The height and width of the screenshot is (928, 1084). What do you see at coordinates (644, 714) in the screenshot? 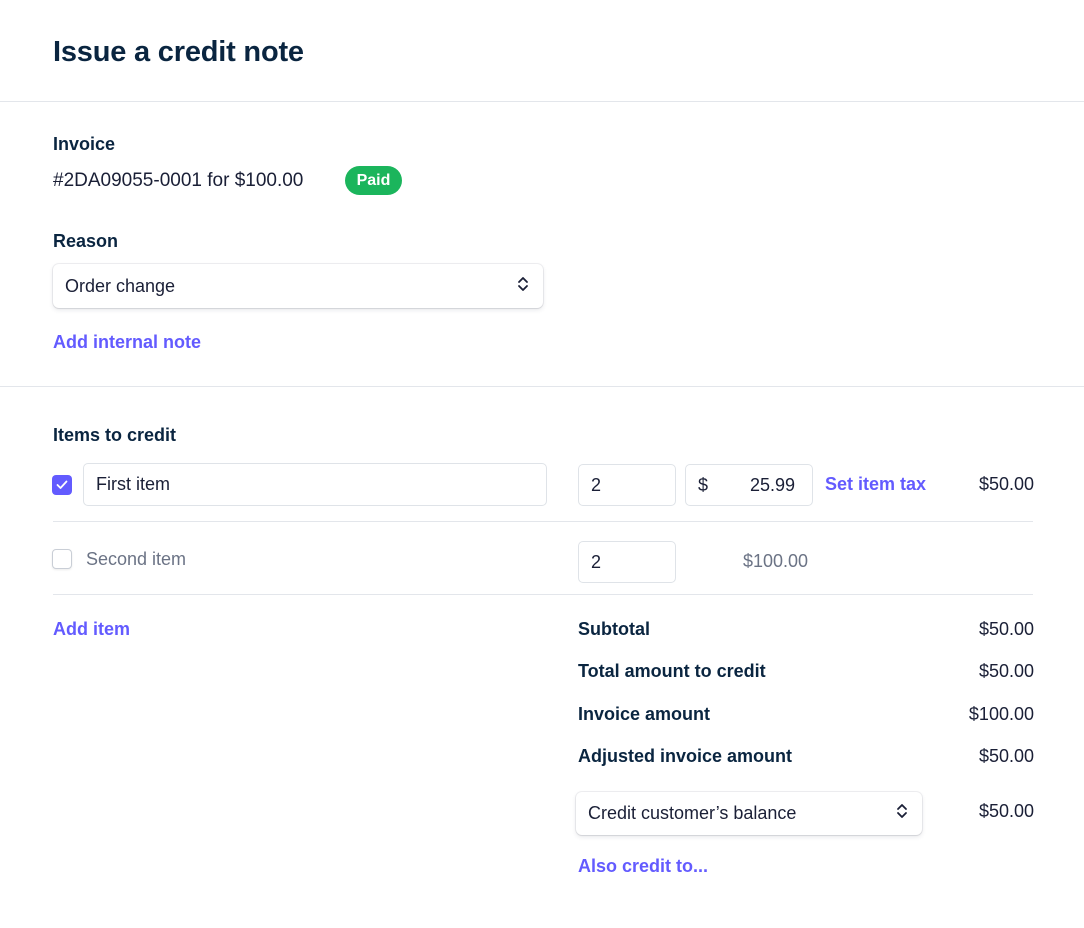
I see `invoice-amount-label: Invoice amount` at bounding box center [644, 714].